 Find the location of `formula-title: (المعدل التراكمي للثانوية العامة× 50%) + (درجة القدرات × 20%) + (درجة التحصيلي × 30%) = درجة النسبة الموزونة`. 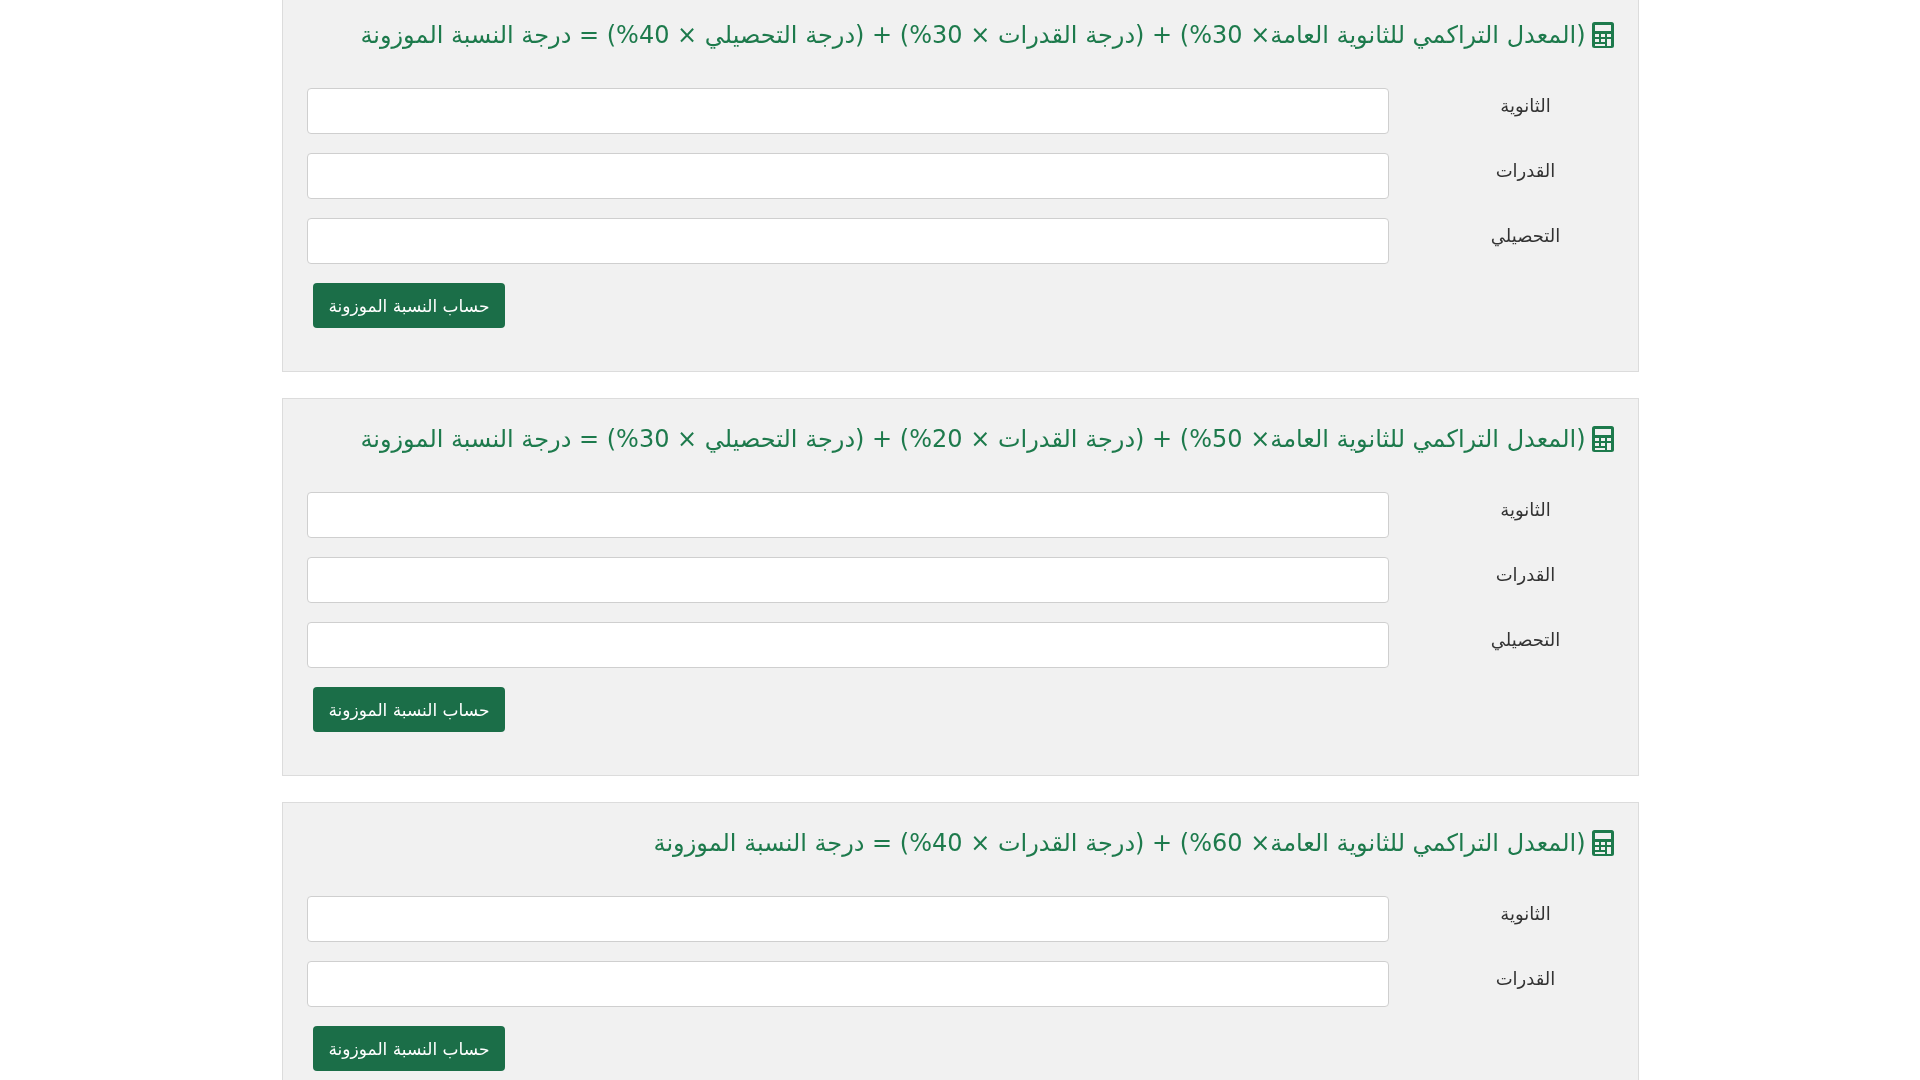

formula-title: (المعدل التراكمي للثانوية العامة× 50%) + (درجة القدرات × 20%) + (درجة التحصيلي × 30%) = درجة النسبة الموزونة is located at coordinates (973, 439).